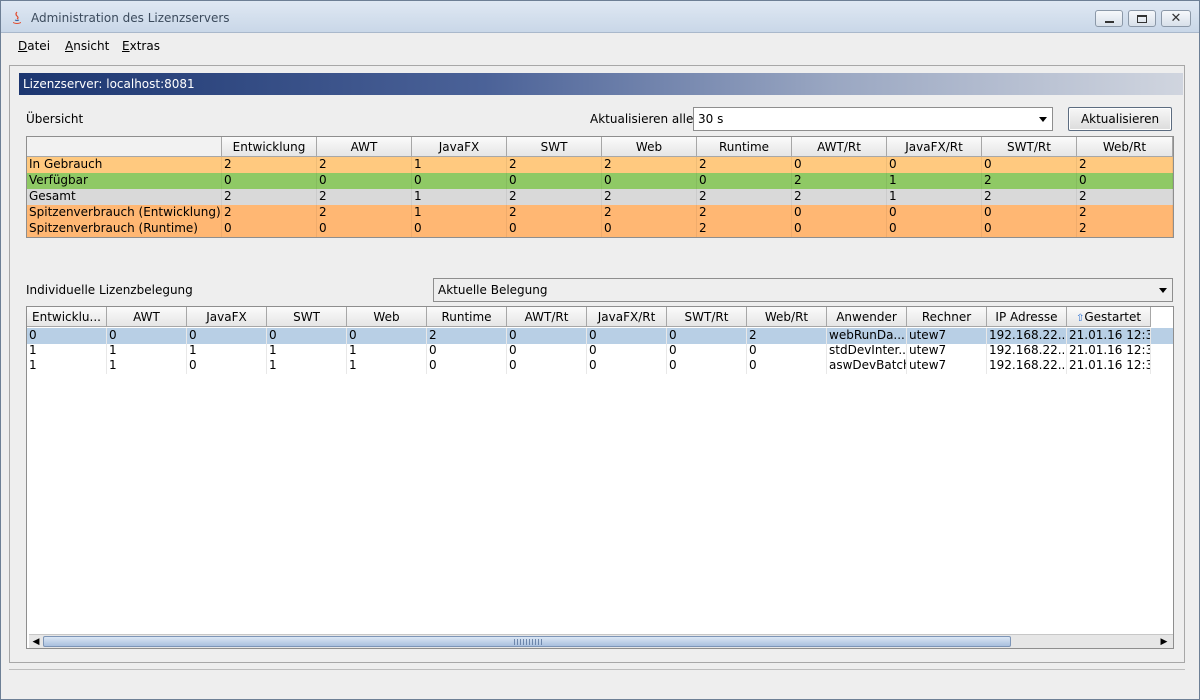  Describe the element at coordinates (1120, 119) in the screenshot. I see `refresh-button: Aktualisieren` at that location.